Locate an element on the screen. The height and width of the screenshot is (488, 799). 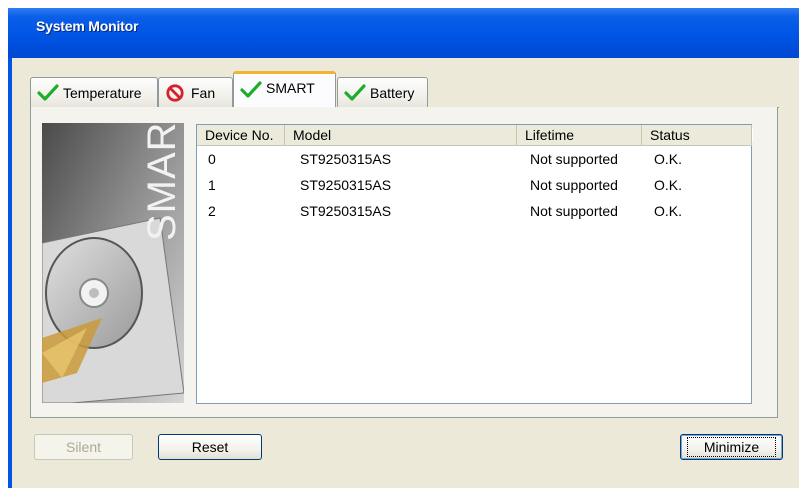
column-header-device: Device No. is located at coordinates (241, 135).